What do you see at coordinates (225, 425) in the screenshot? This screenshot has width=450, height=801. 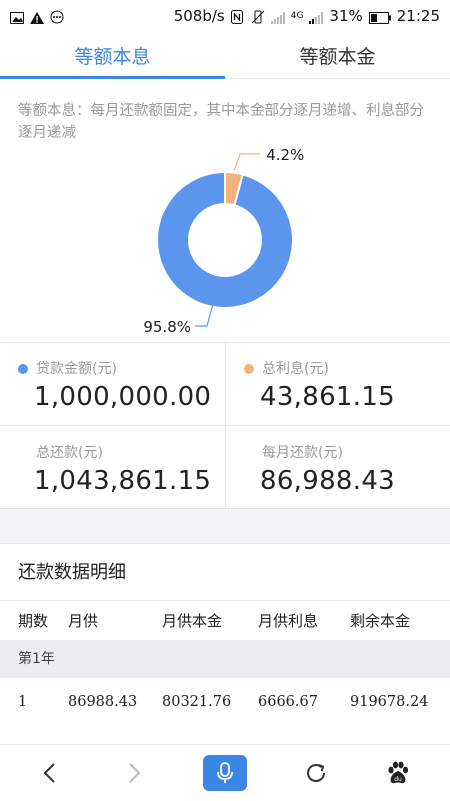 I see `divider` at bounding box center [225, 425].